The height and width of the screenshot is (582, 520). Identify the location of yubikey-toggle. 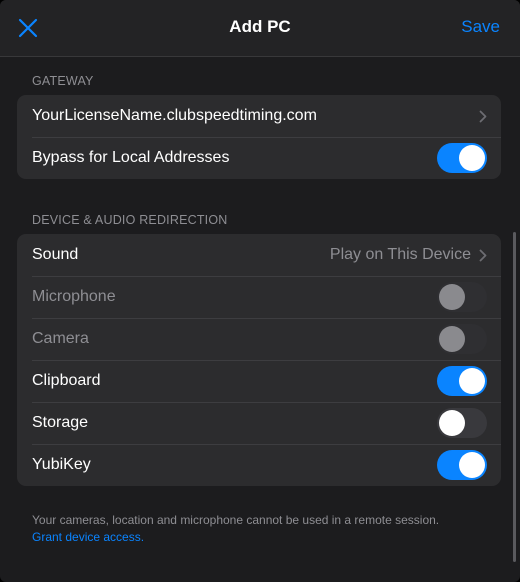
(462, 465).